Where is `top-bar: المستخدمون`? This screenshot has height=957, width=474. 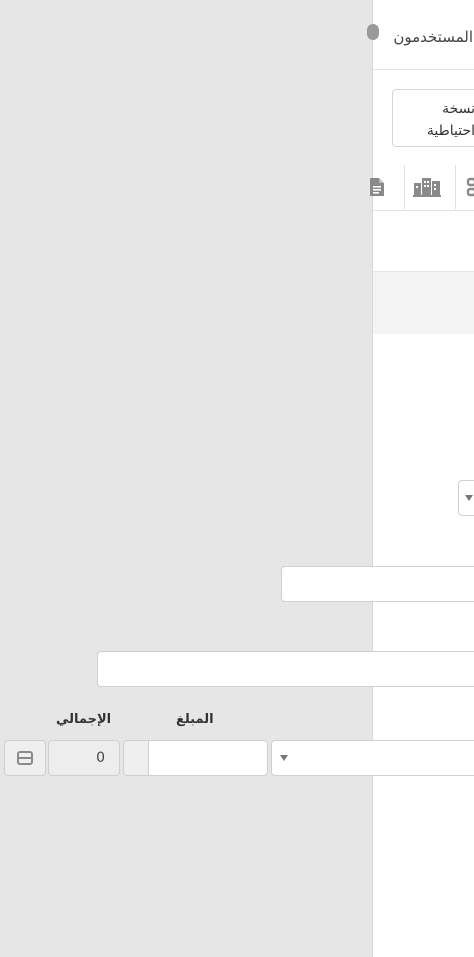 top-bar: المستخدمون is located at coordinates (420, 35).